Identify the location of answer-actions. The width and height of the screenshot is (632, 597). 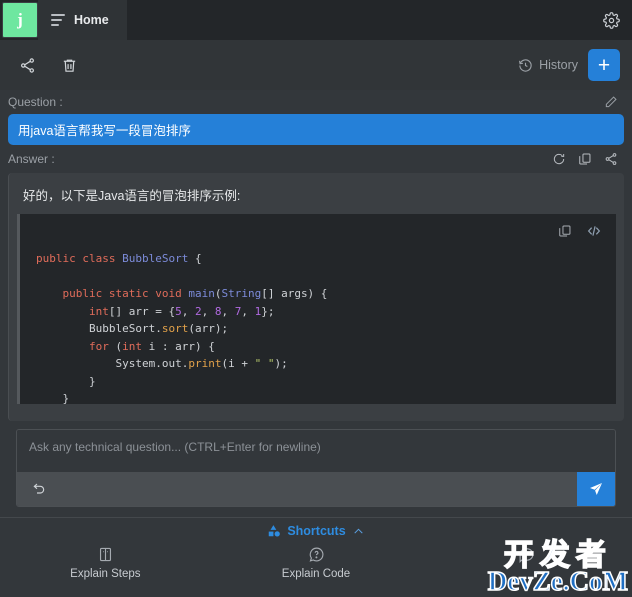
(588, 159).